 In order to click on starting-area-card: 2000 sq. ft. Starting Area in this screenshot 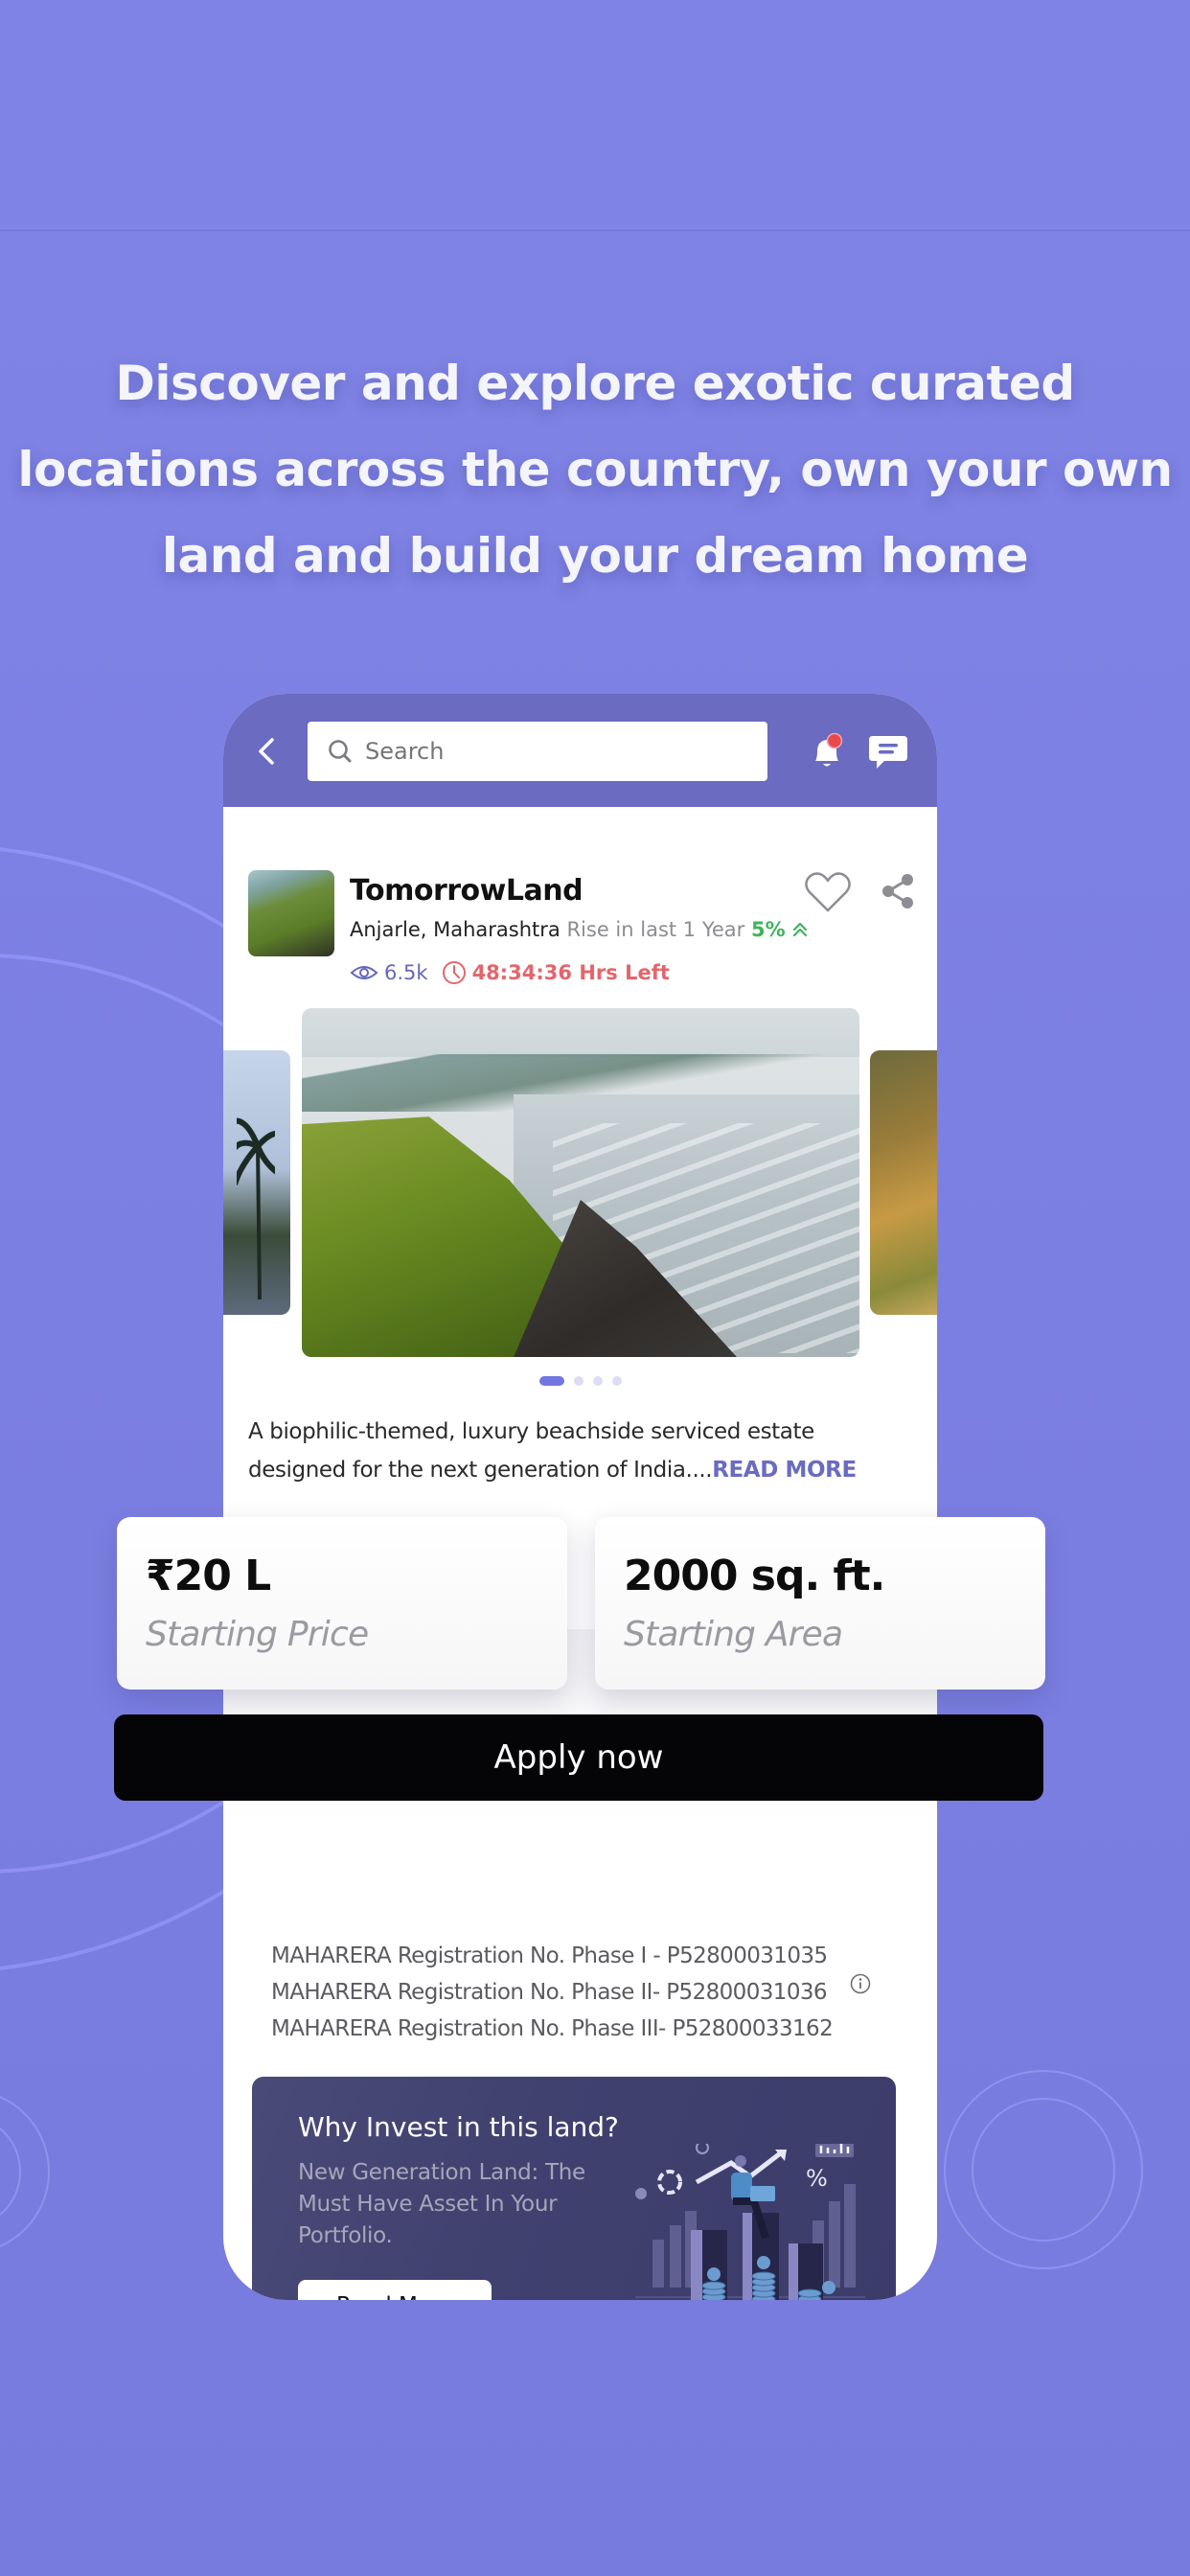, I will do `click(820, 1603)`.